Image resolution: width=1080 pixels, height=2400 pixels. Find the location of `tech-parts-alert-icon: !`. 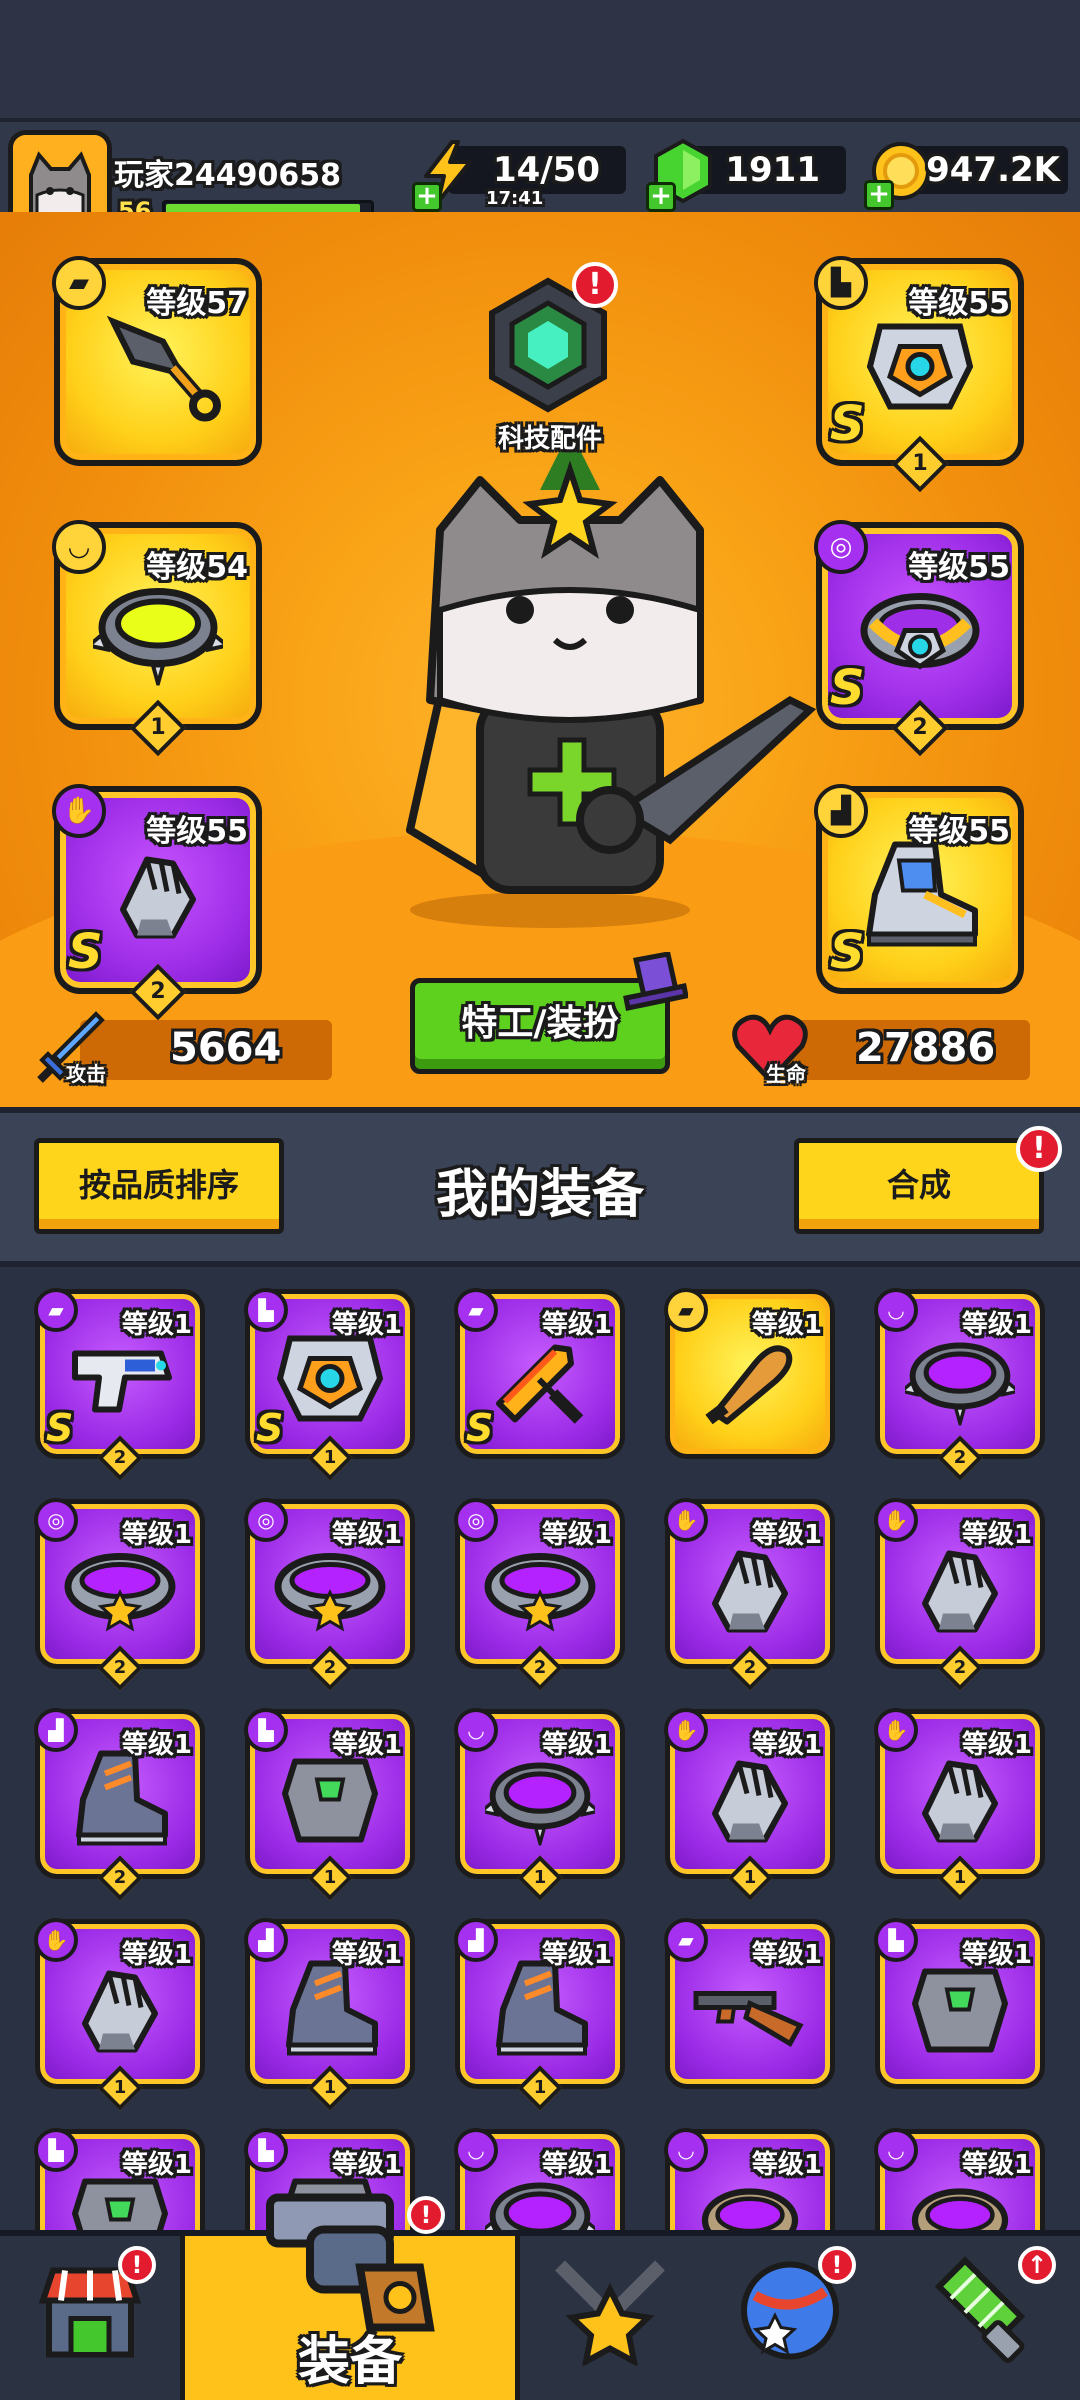

tech-parts-alert-icon: ! is located at coordinates (595, 285).